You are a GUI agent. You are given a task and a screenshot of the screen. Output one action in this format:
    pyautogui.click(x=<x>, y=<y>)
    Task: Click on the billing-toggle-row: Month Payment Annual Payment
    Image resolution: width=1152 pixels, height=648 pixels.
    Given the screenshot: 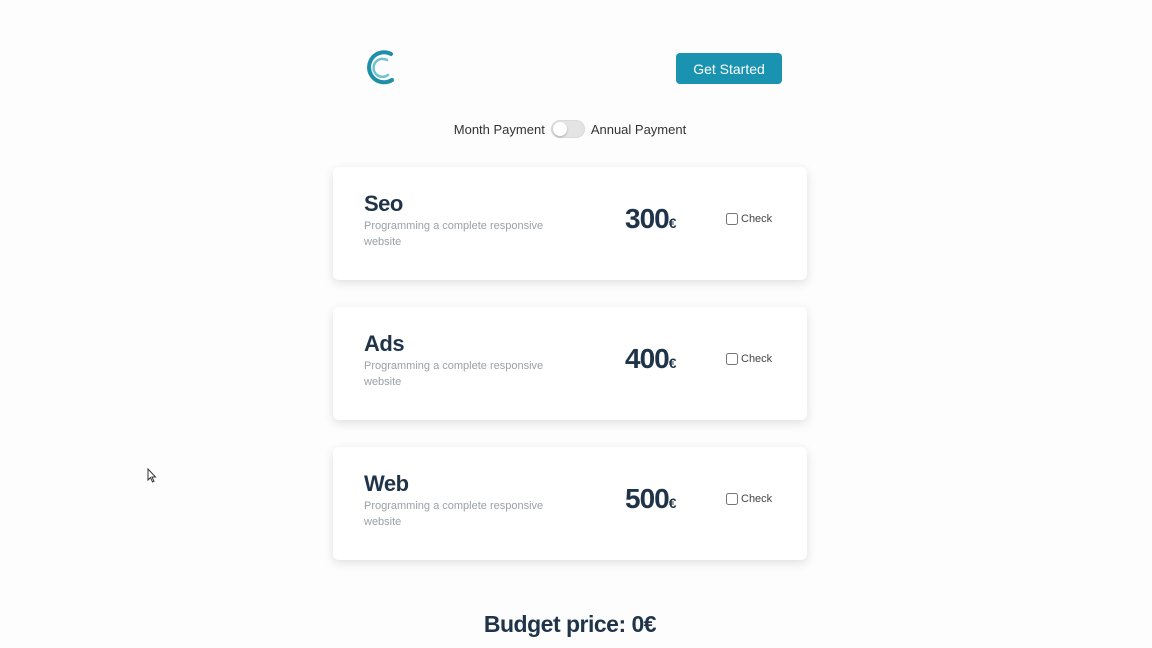 What is the action you would take?
    pyautogui.click(x=570, y=129)
    